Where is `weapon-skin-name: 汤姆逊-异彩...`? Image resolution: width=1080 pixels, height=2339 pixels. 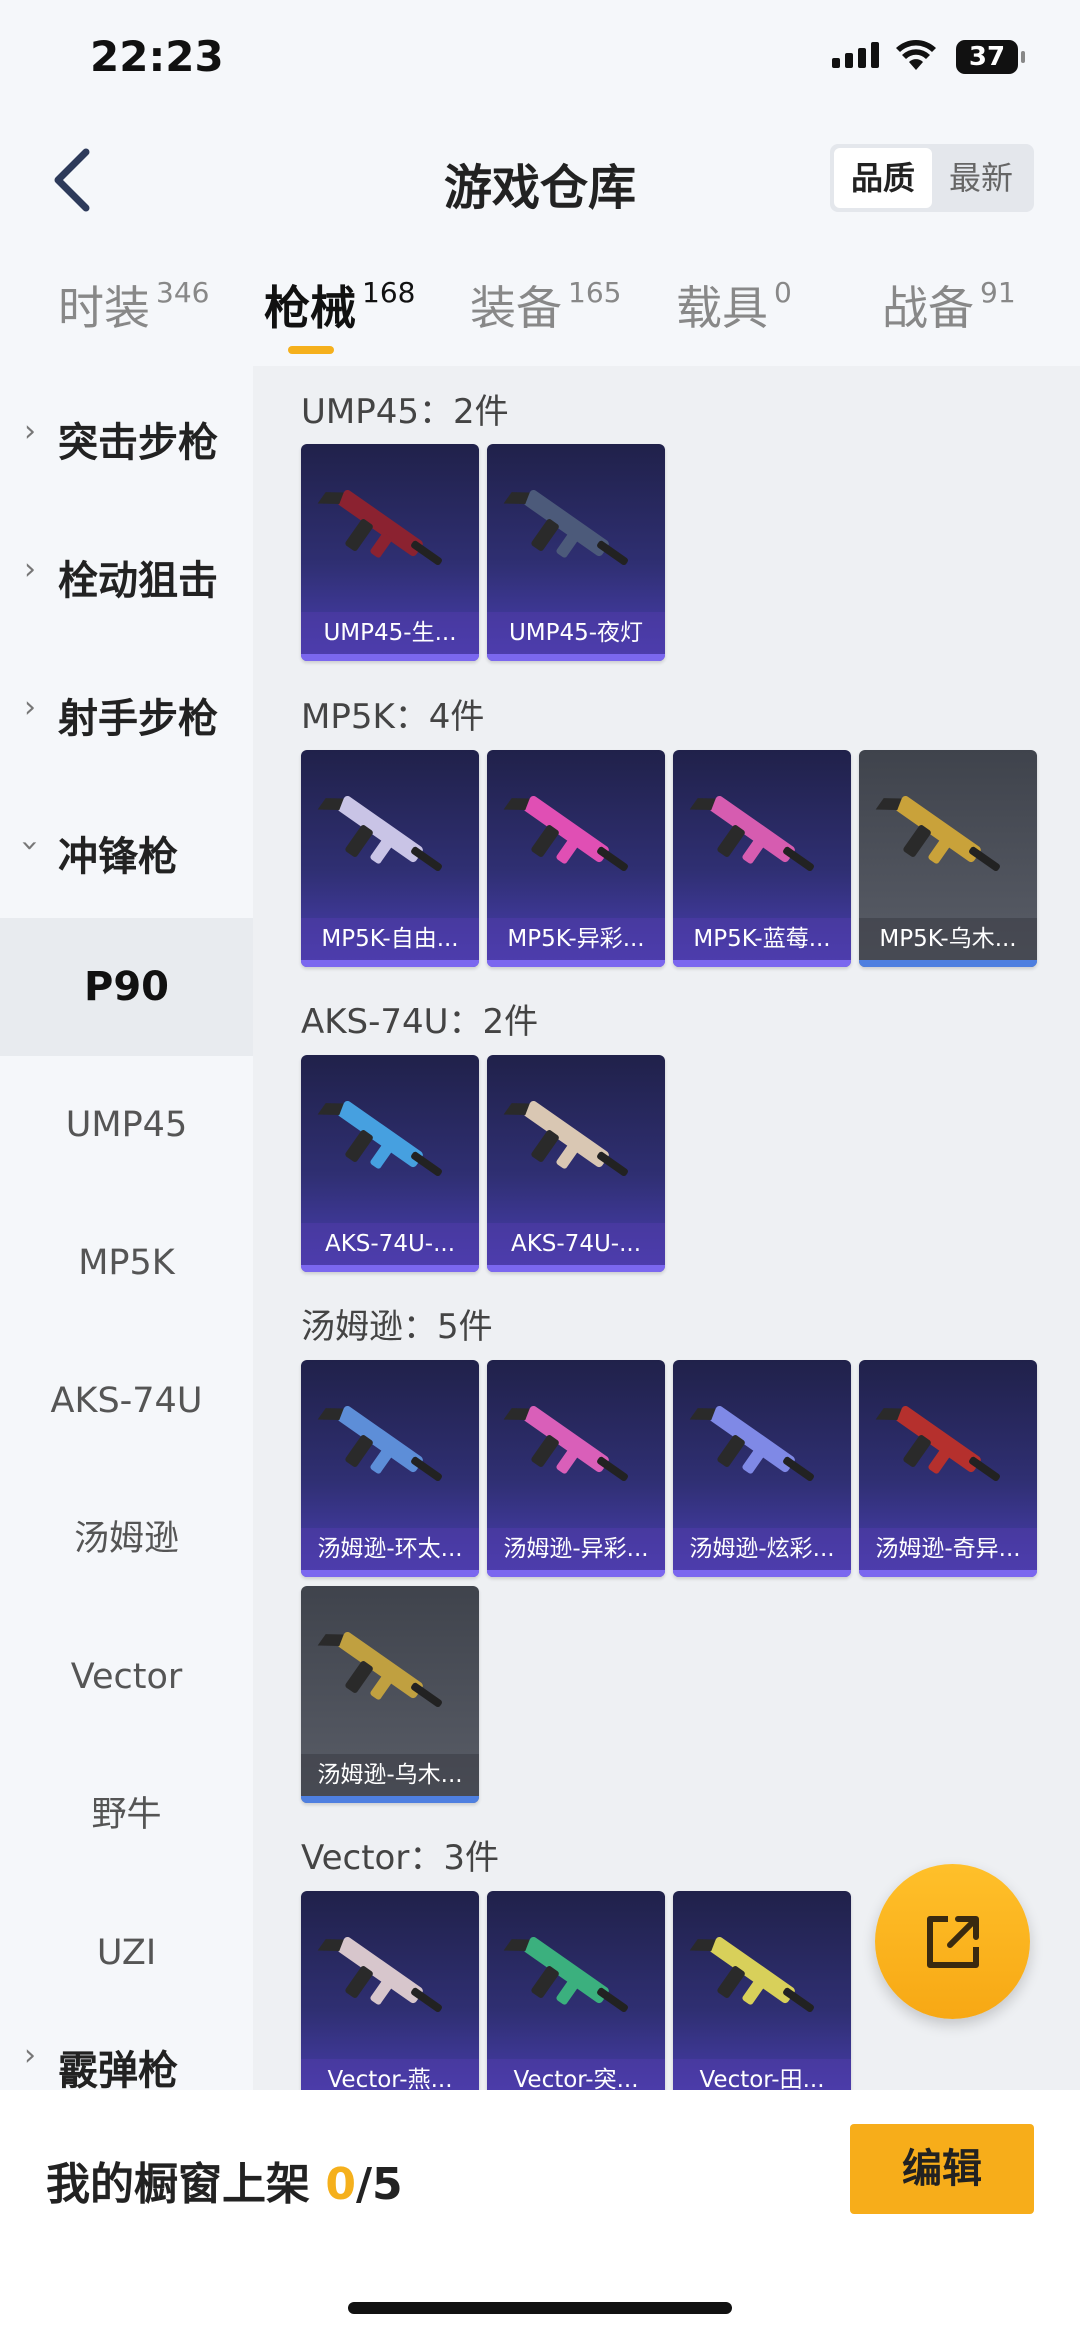 weapon-skin-name: 汤姆逊-异彩... is located at coordinates (576, 1549).